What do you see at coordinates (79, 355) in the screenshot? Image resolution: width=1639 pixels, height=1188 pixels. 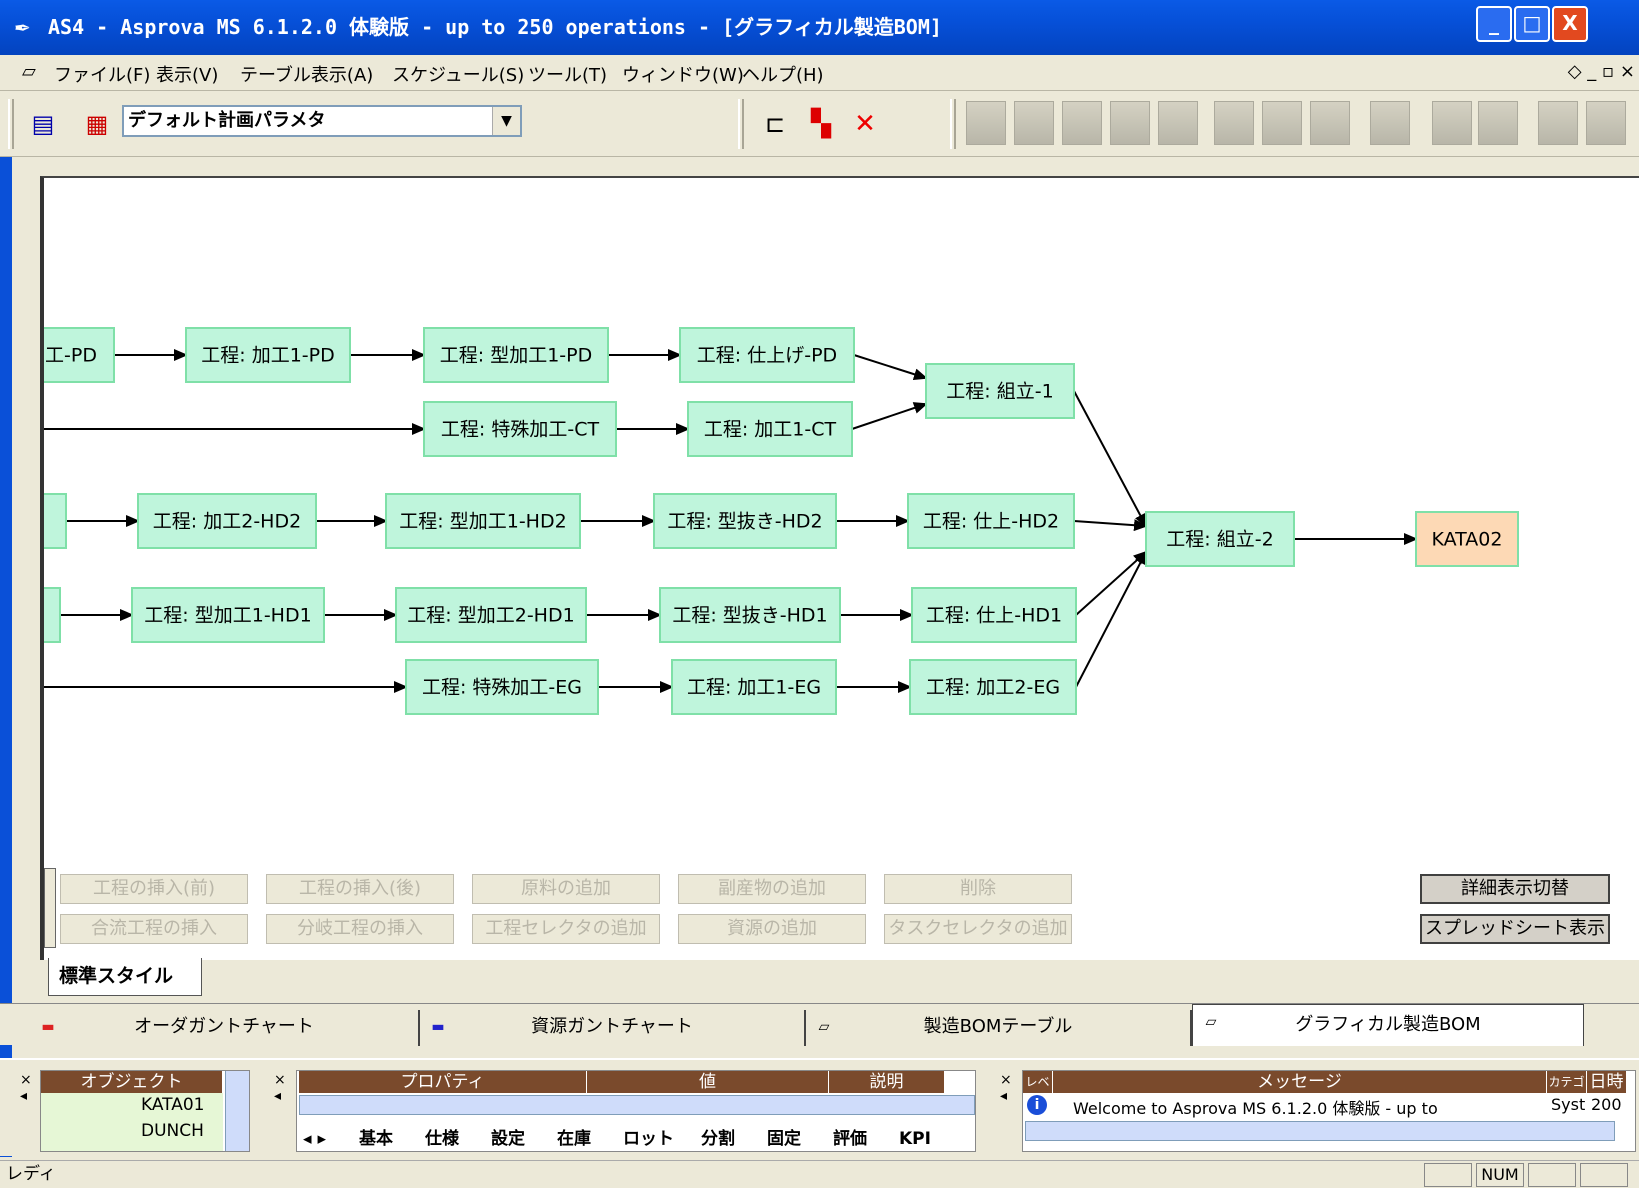 I see `bom-process-node: 工-PD` at bounding box center [79, 355].